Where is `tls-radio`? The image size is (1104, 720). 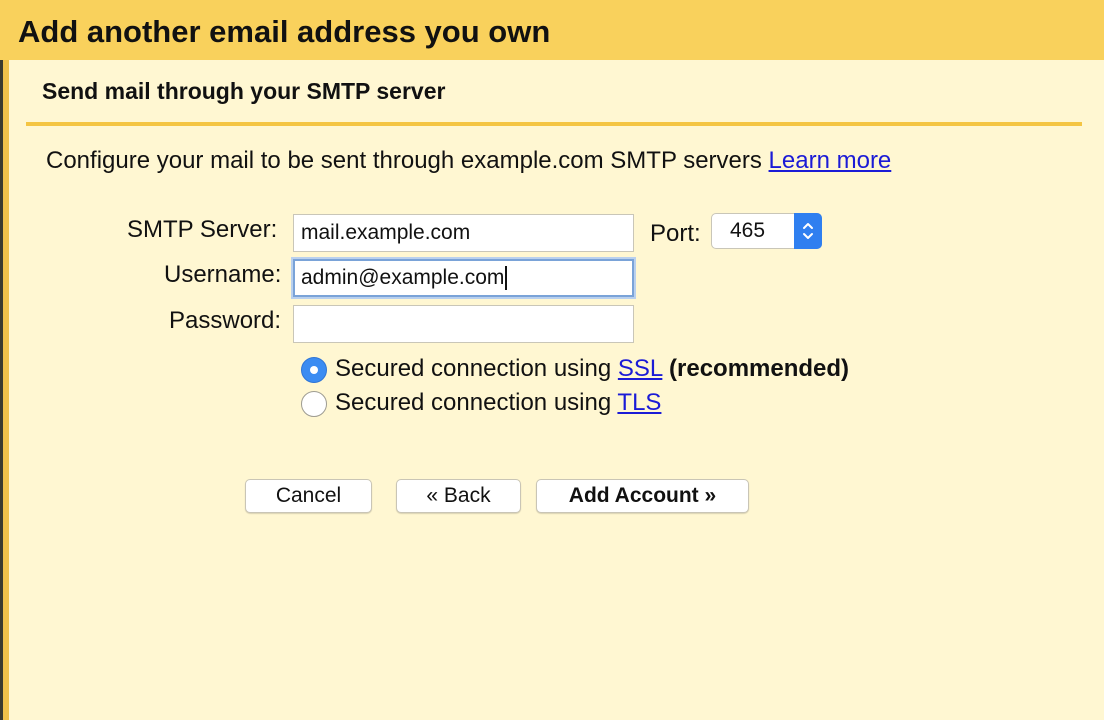
tls-radio is located at coordinates (314, 404).